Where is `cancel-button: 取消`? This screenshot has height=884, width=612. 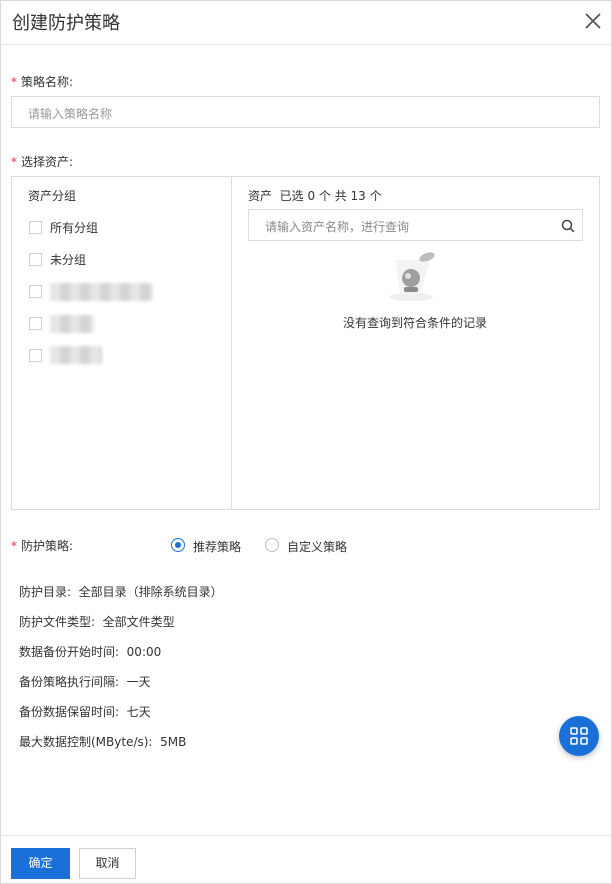 cancel-button: 取消 is located at coordinates (107, 863).